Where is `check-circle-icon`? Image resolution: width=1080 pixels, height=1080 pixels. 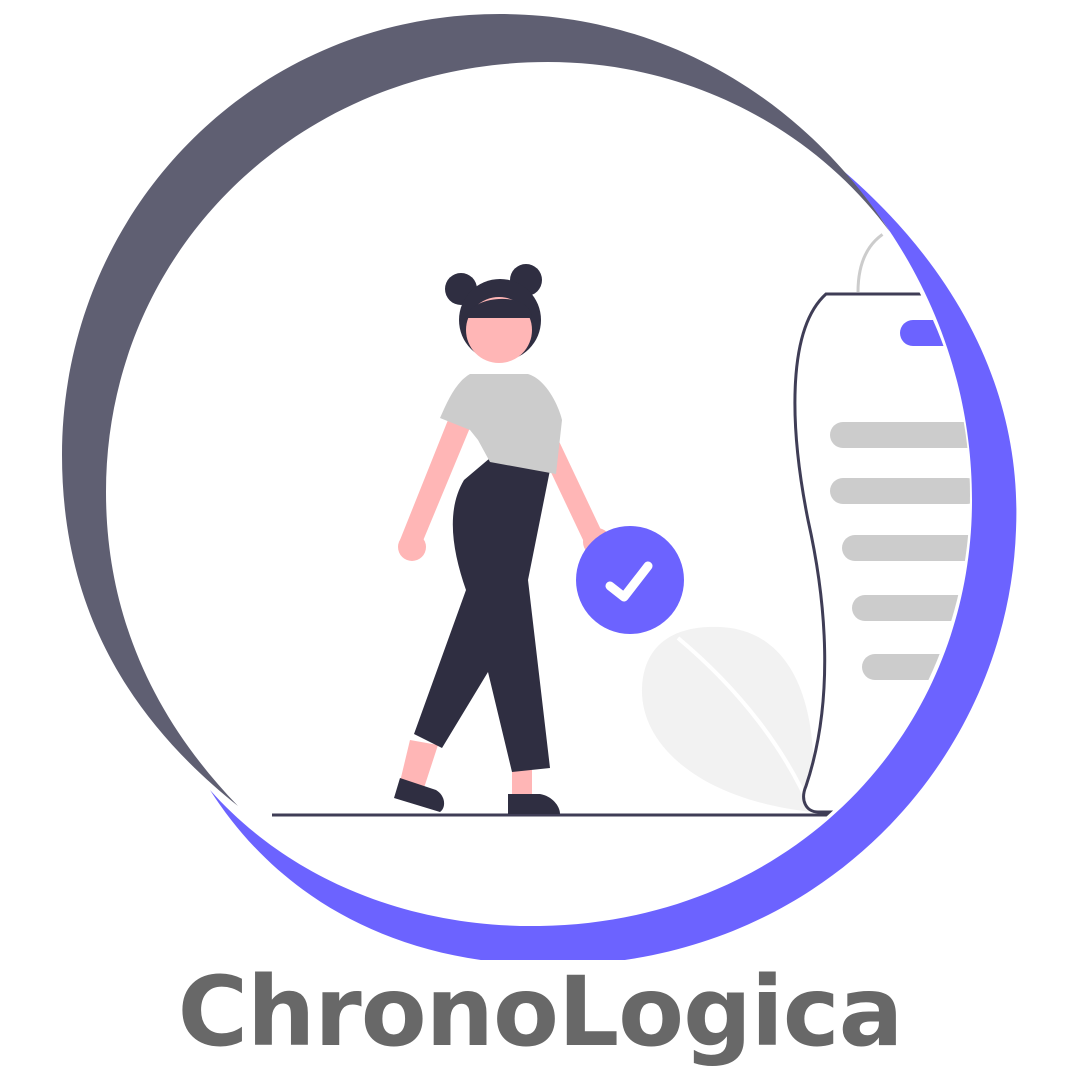 check-circle-icon is located at coordinates (630, 580).